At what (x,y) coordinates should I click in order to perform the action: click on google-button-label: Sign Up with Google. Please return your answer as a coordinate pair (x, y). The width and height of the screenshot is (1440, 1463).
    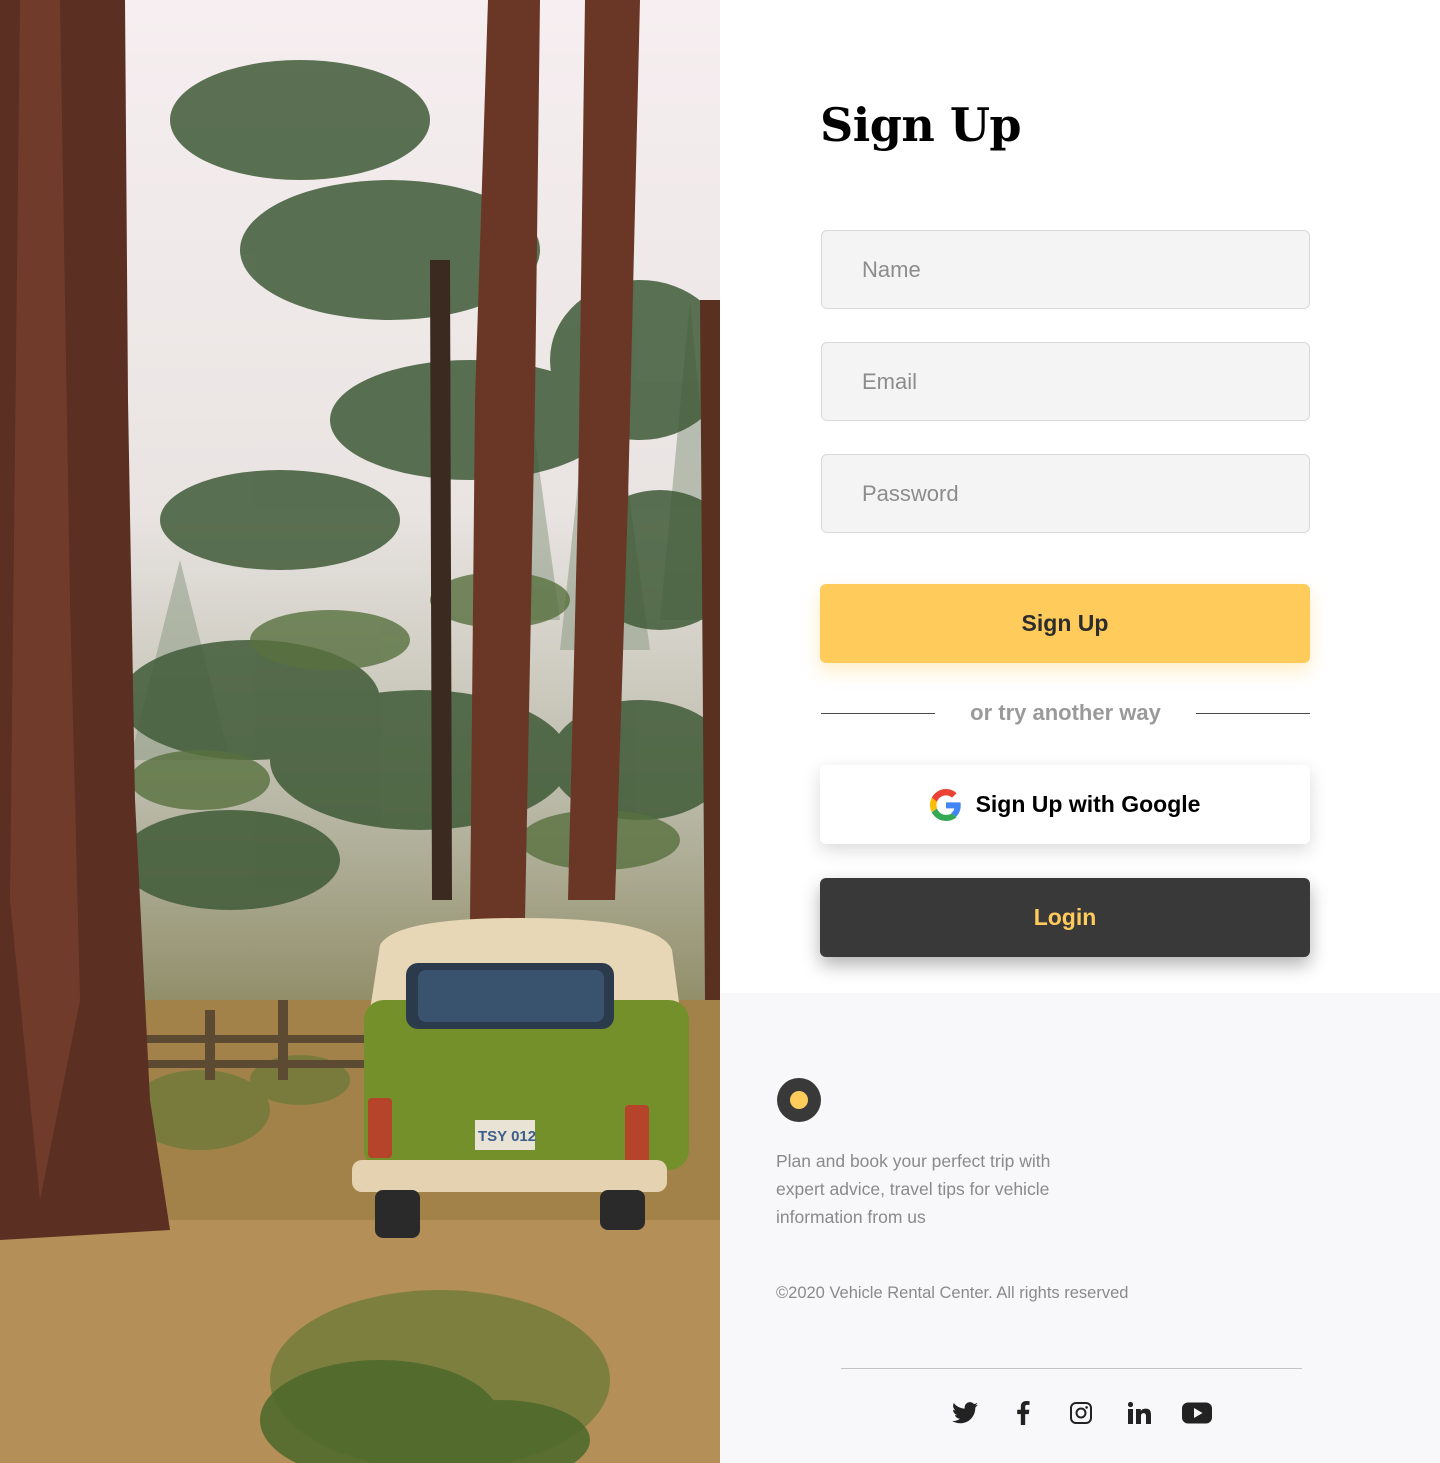
    Looking at the image, I should click on (1088, 804).